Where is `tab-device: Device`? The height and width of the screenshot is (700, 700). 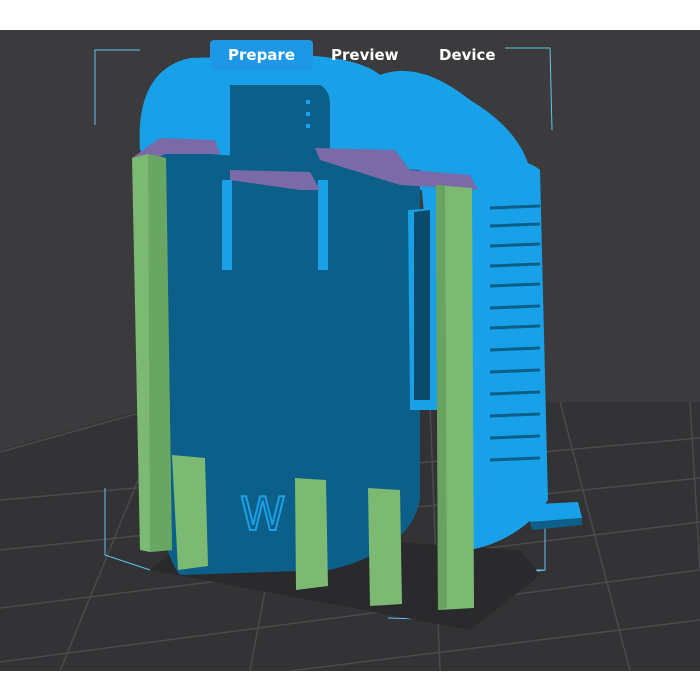 tab-device: Device is located at coordinates (467, 55).